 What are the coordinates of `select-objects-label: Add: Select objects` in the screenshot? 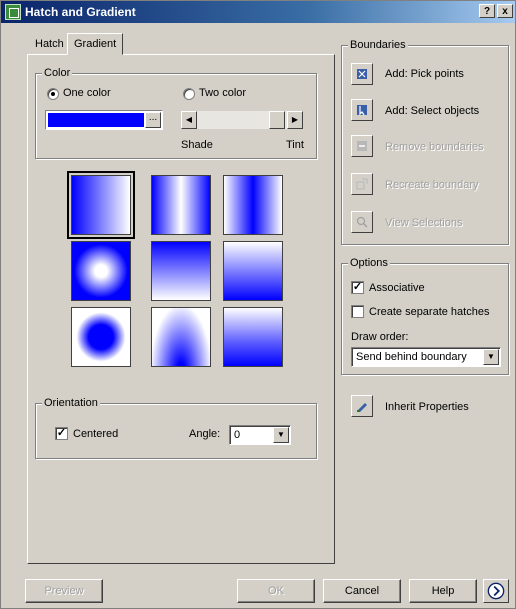 It's located at (432, 111).